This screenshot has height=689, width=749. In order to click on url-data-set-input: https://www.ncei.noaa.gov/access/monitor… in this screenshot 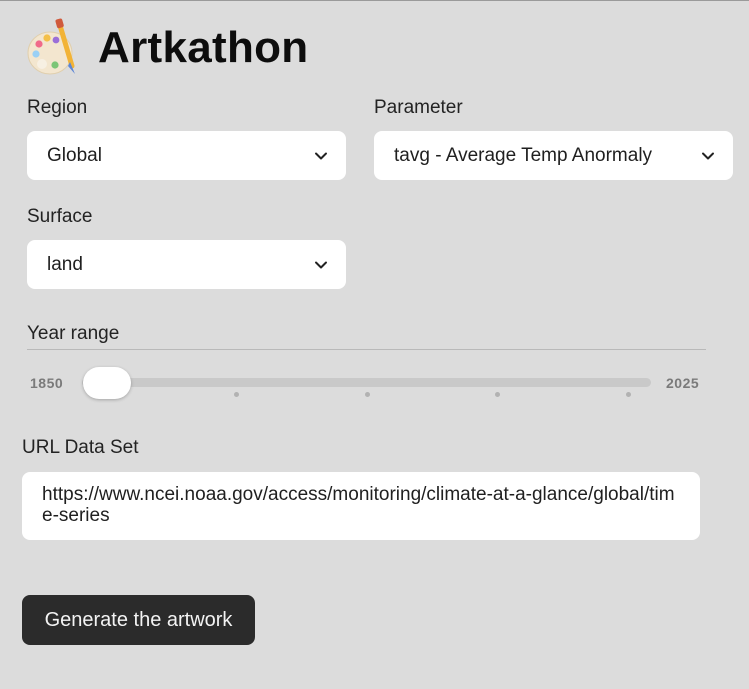, I will do `click(361, 506)`.